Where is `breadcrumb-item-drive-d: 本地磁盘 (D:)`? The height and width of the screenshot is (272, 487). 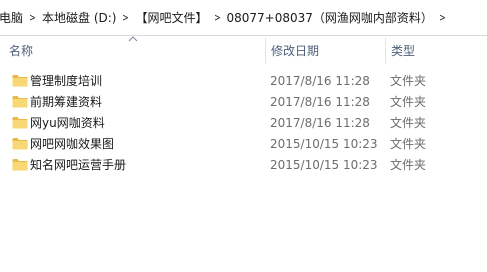 breadcrumb-item-drive-d: 本地磁盘 (D:) is located at coordinates (79, 18).